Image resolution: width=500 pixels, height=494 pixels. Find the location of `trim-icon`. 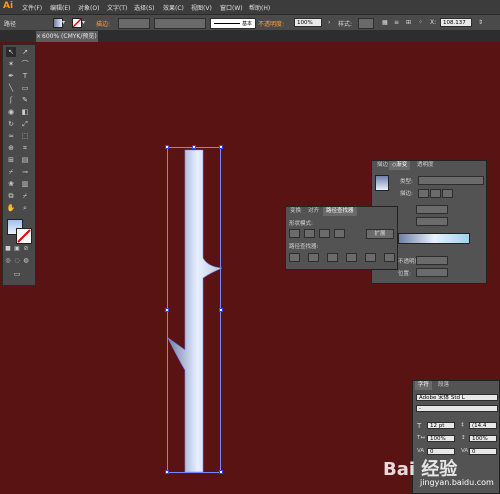

trim-icon is located at coordinates (313, 257).